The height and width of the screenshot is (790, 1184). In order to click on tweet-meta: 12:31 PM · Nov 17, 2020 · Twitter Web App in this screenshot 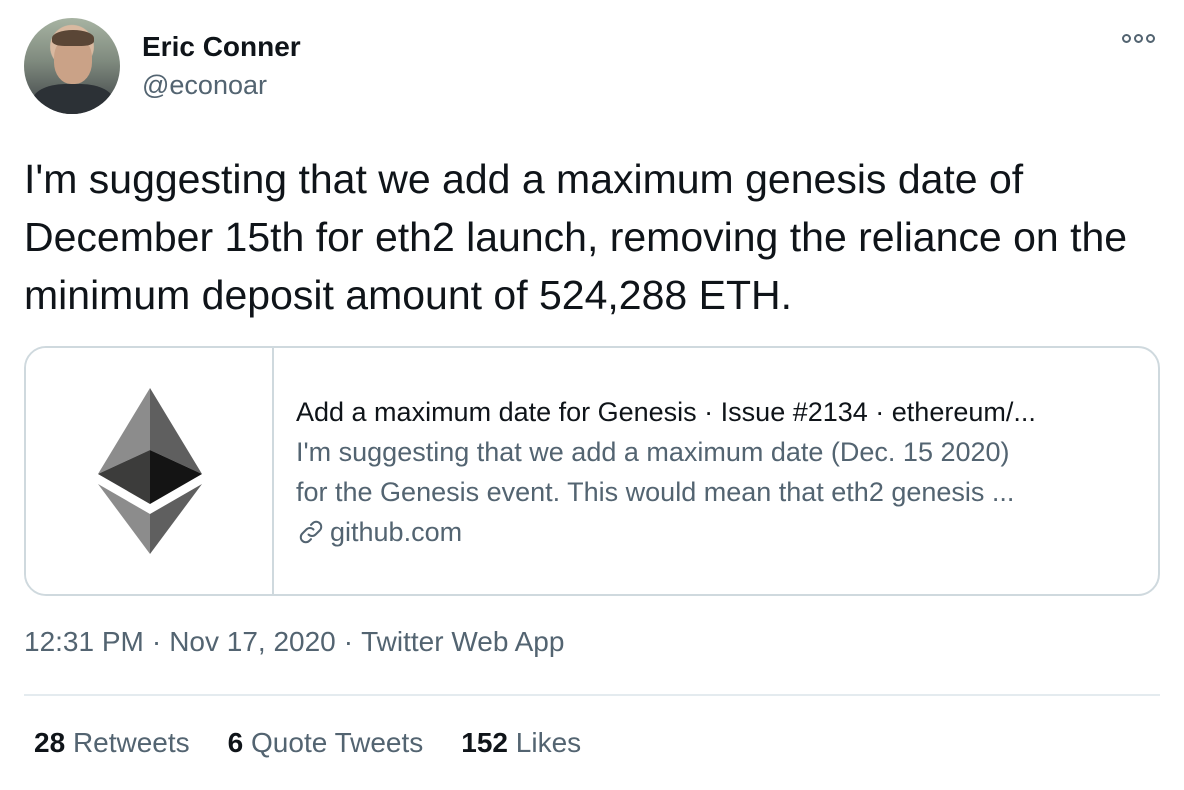, I will do `click(294, 642)`.